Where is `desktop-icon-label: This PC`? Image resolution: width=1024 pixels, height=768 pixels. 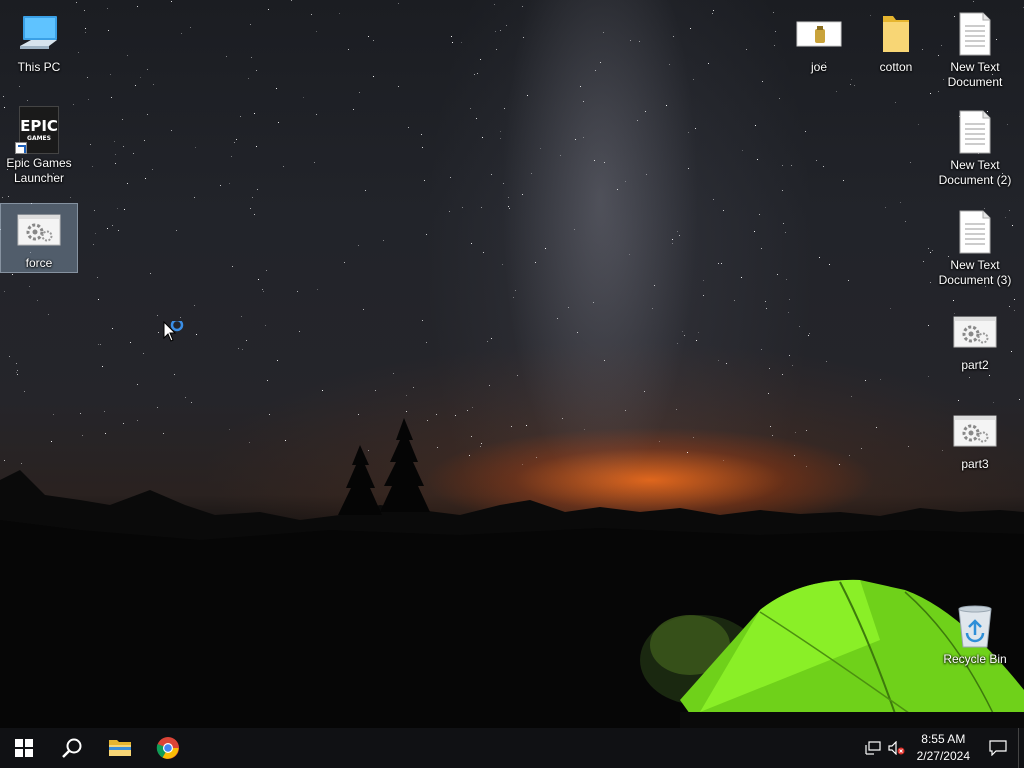
desktop-icon-label: This PC is located at coordinates (39, 67).